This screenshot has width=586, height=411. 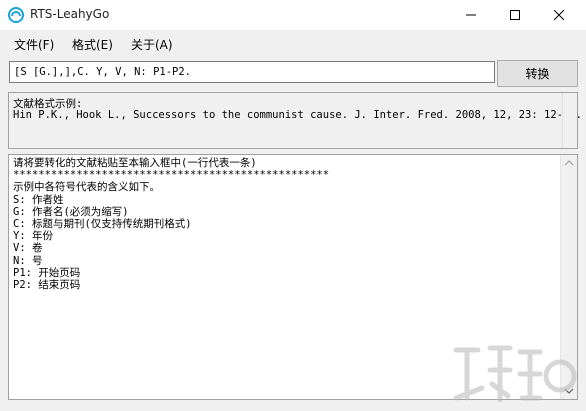 What do you see at coordinates (71, 211) in the screenshot?
I see `legend-item-g: G: 作者名(必须为缩写)` at bounding box center [71, 211].